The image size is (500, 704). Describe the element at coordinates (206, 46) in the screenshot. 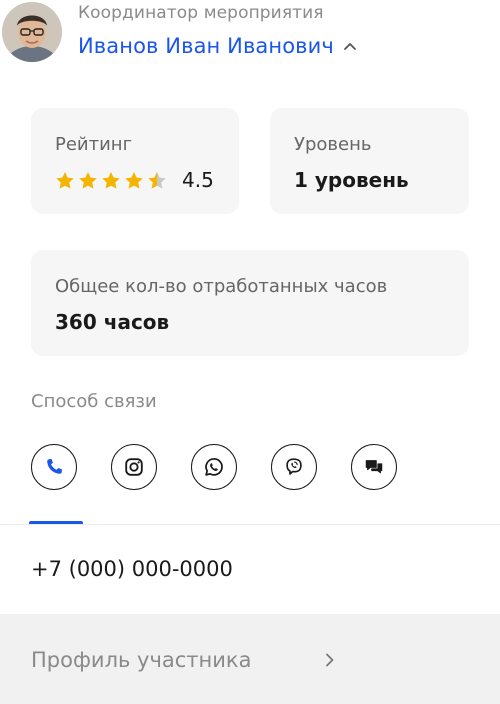

I see `user-name: Иванов Иван Иванович` at that location.